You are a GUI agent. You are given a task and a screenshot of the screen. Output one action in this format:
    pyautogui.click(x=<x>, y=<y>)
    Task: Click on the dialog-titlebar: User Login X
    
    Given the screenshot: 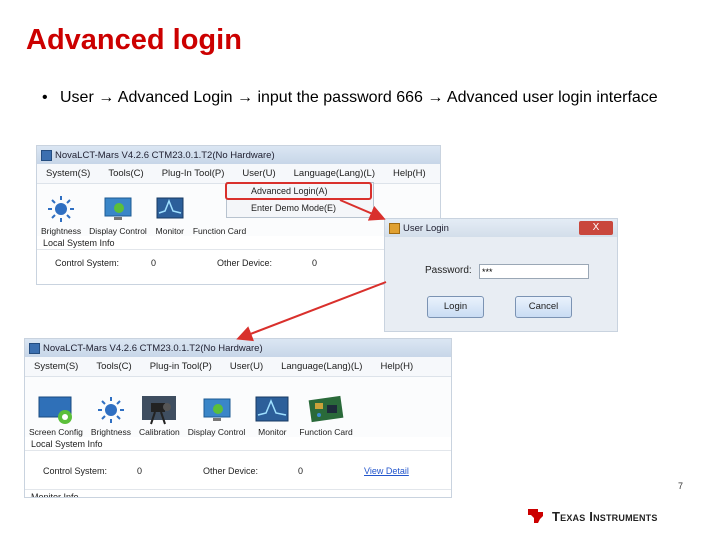 What is the action you would take?
    pyautogui.click(x=501, y=228)
    